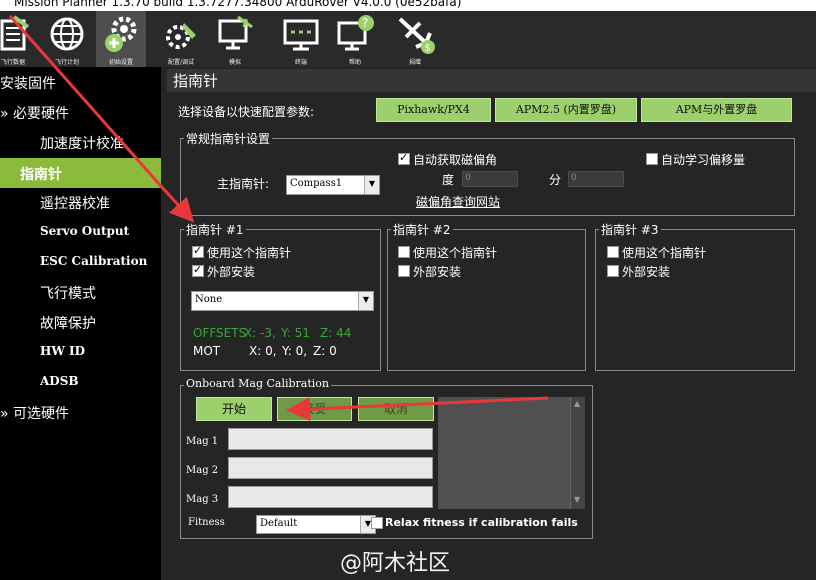 The image size is (816, 580). What do you see at coordinates (176, 203) in the screenshot?
I see `arrow-to-compass-group` at bounding box center [176, 203].